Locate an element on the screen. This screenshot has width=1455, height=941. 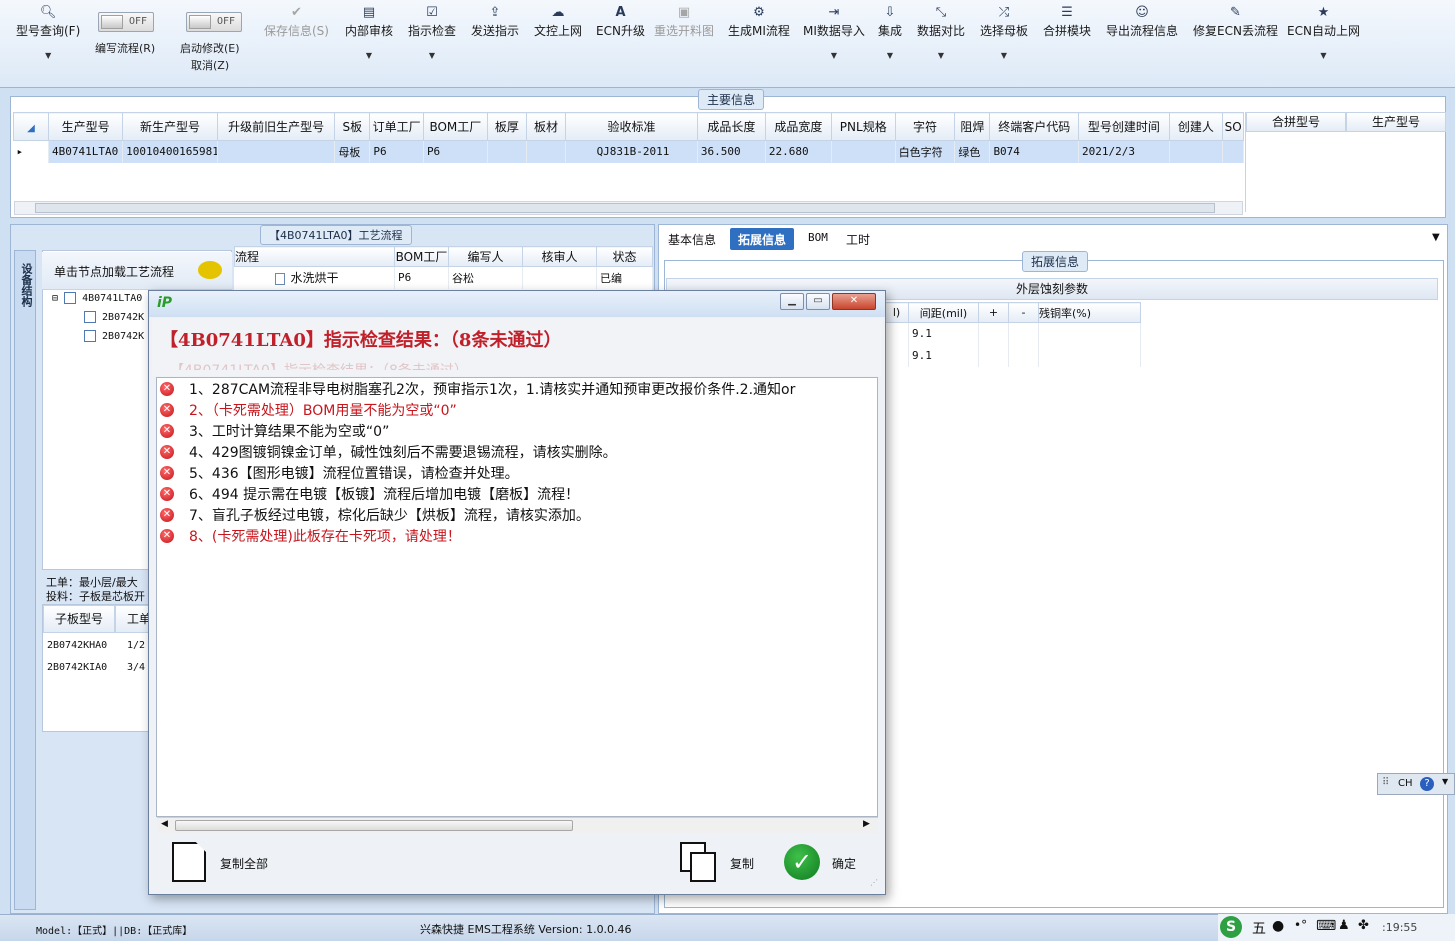
start-modify-toggle: OFF is located at coordinates (214, 22).